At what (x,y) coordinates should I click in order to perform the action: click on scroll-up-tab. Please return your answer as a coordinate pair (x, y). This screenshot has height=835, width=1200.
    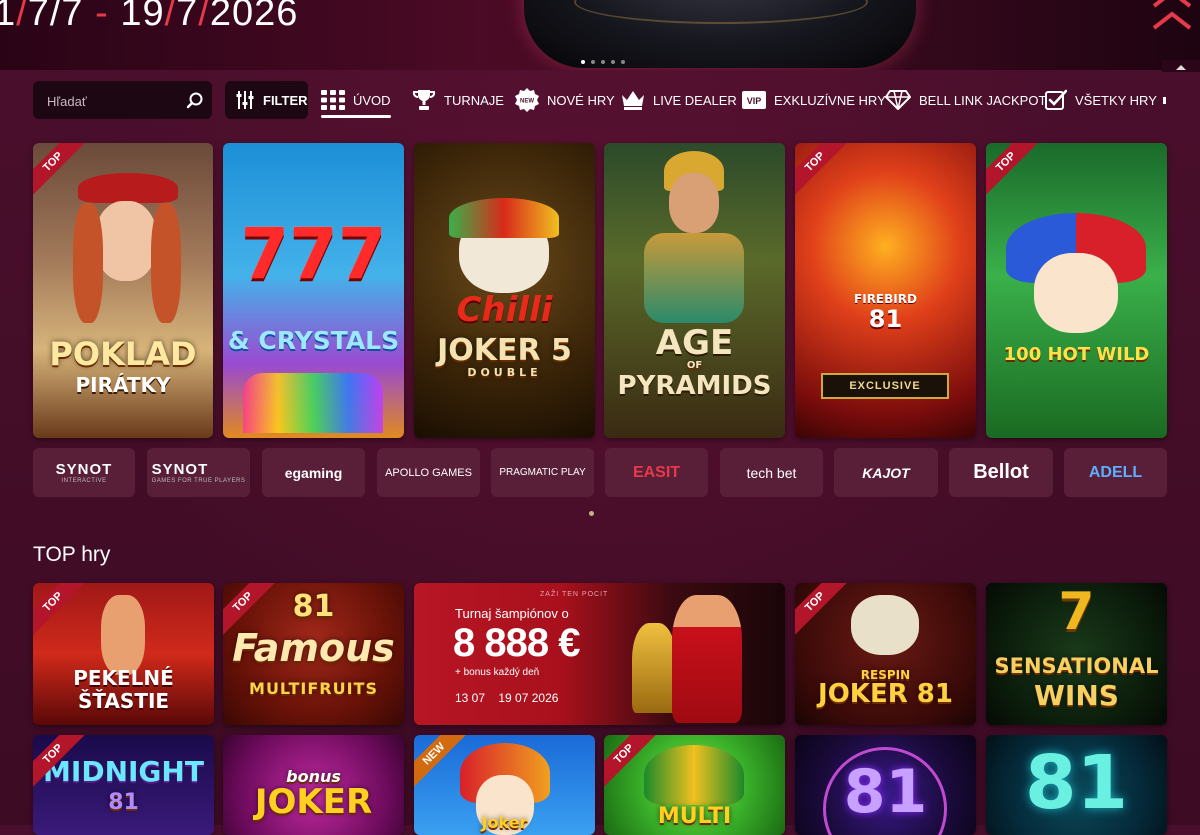
    Looking at the image, I should click on (1181, 66).